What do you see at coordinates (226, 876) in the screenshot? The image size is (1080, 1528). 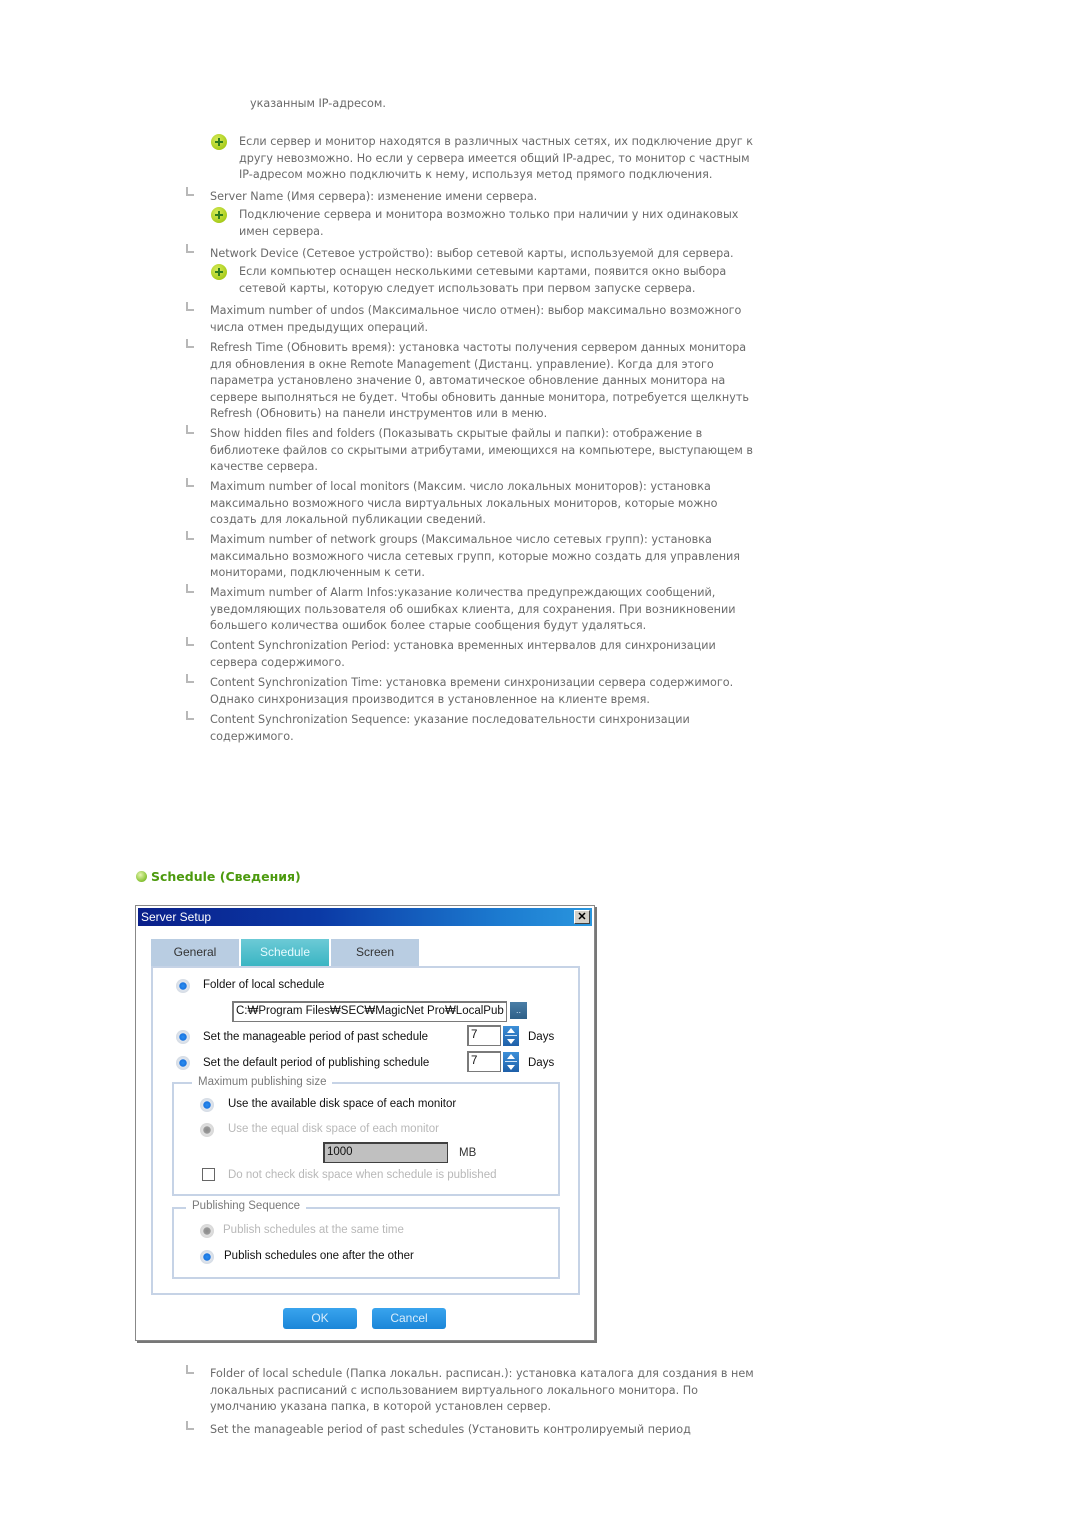 I see `section-heading: Schedule (Сведения)` at bounding box center [226, 876].